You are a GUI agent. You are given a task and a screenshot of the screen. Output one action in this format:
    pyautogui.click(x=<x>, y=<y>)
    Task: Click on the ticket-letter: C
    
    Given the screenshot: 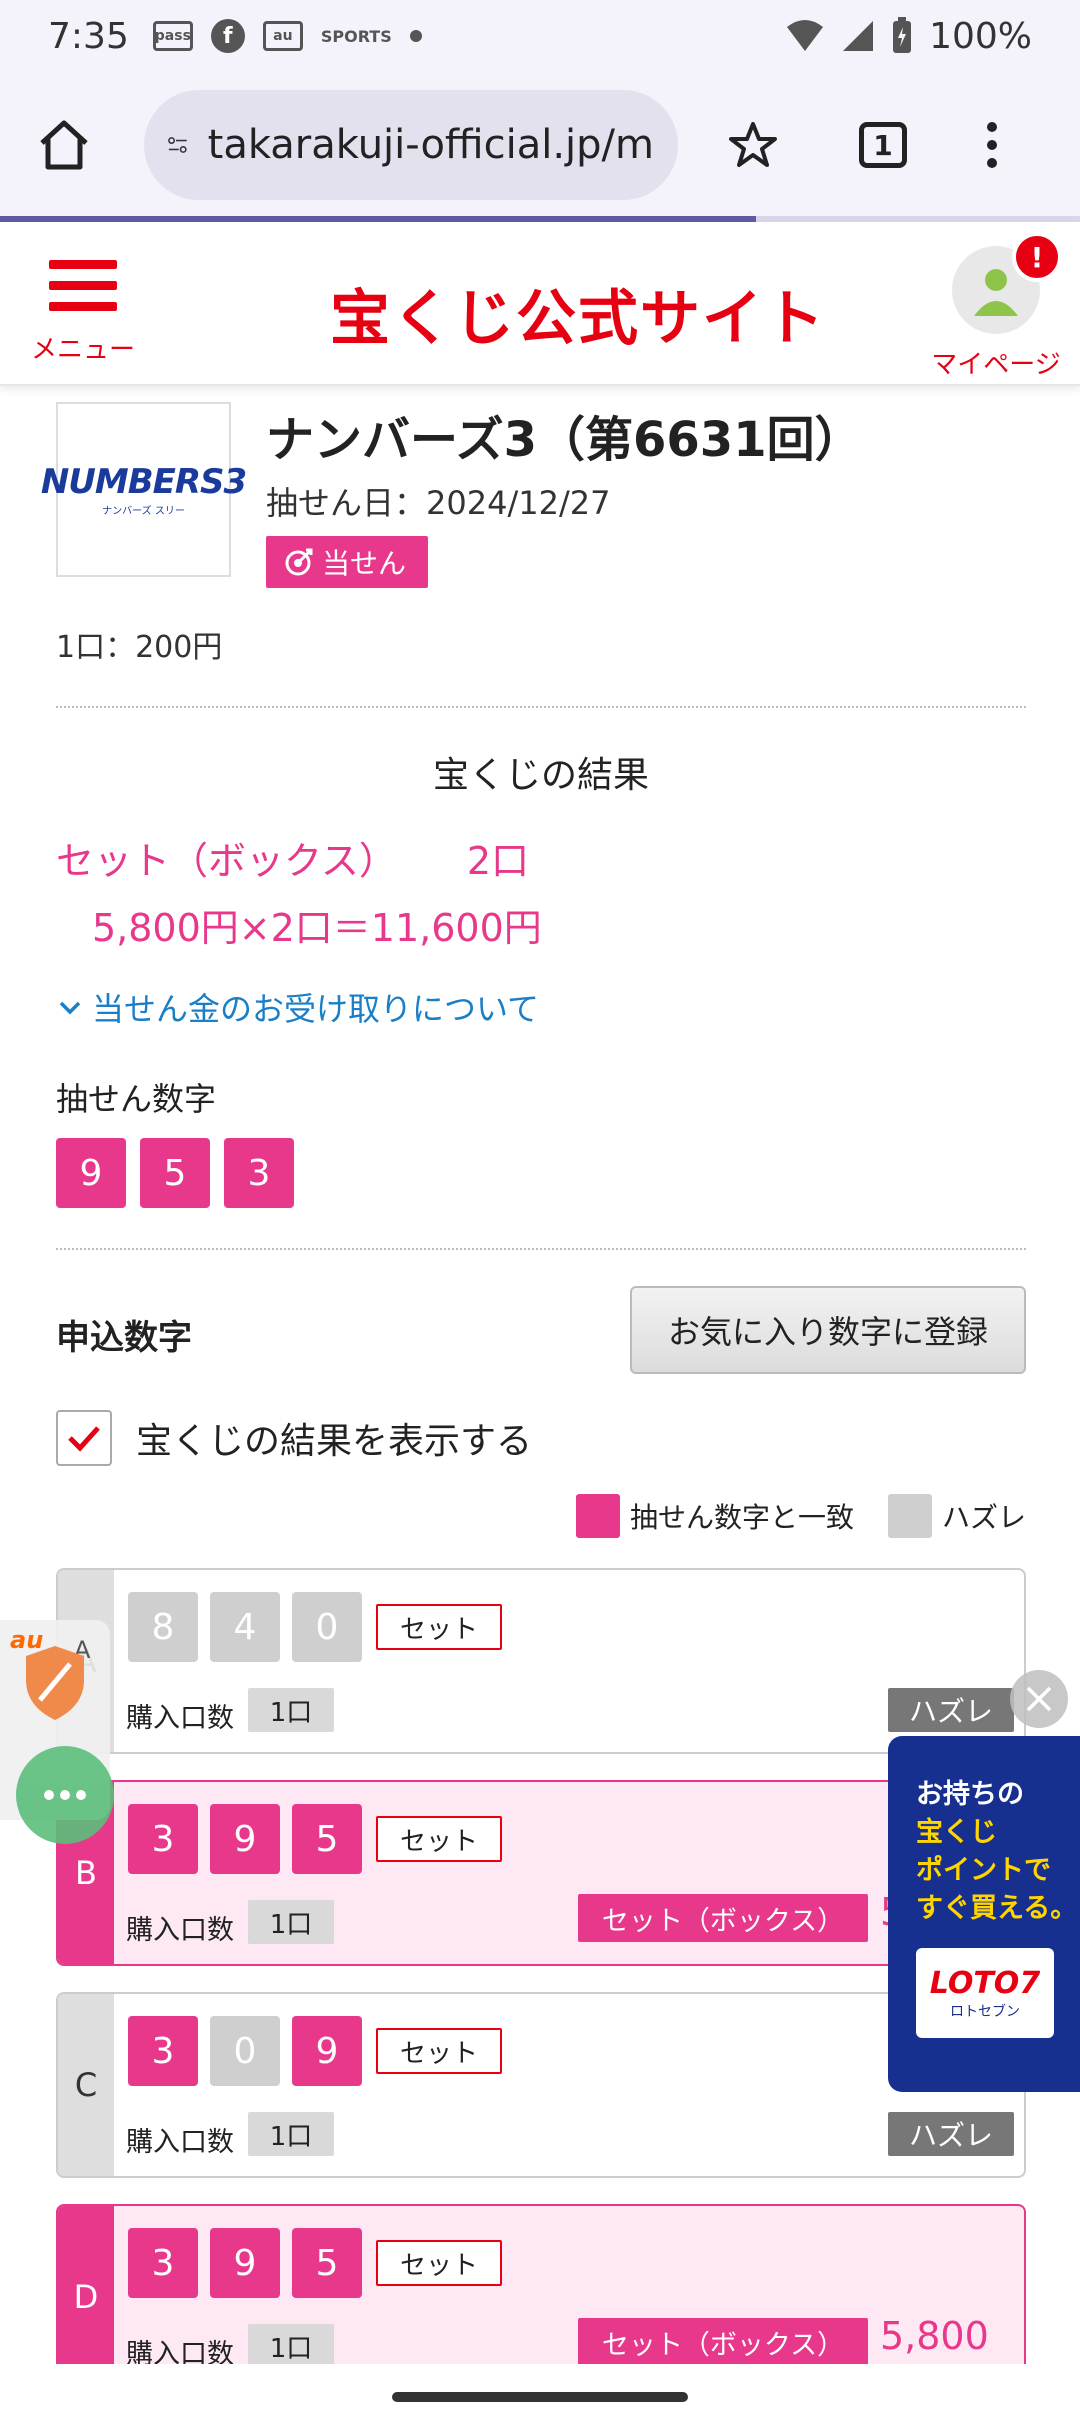 What is the action you would take?
    pyautogui.click(x=86, y=2085)
    